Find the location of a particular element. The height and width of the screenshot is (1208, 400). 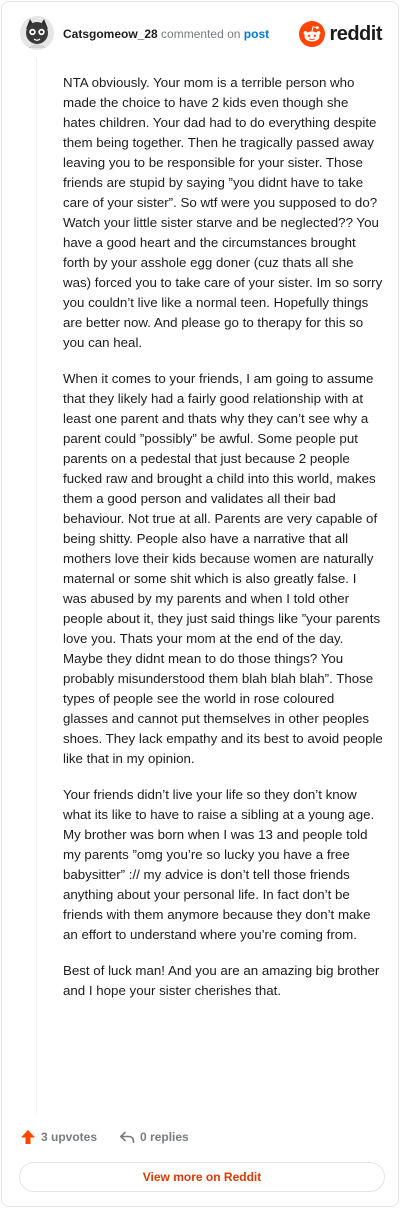

avatar-icon is located at coordinates (37, 33).